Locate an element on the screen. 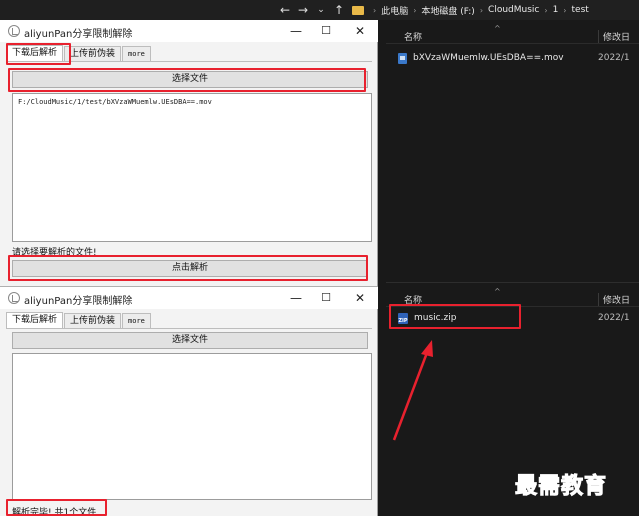 This screenshot has width=639, height=516. file-row-zip: ZIP music.zip 2022/1 is located at coordinates (518, 318).